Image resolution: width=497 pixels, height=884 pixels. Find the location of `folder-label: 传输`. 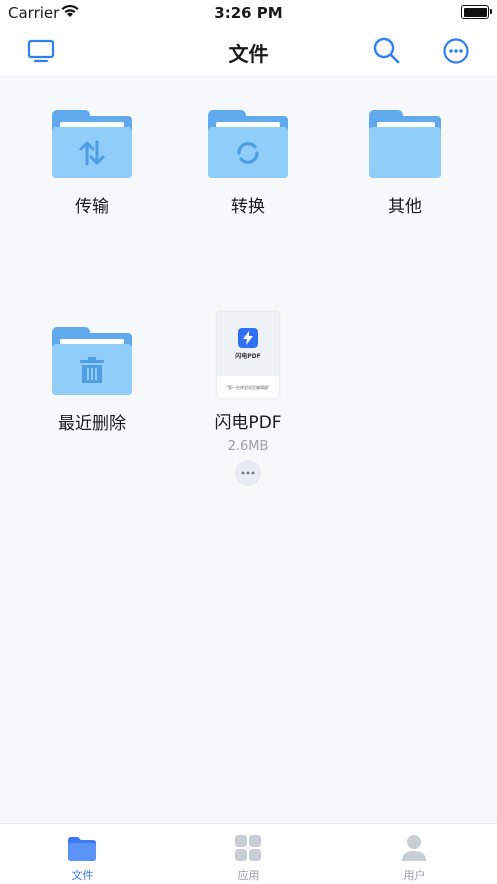

folder-label: 传输 is located at coordinates (92, 207).